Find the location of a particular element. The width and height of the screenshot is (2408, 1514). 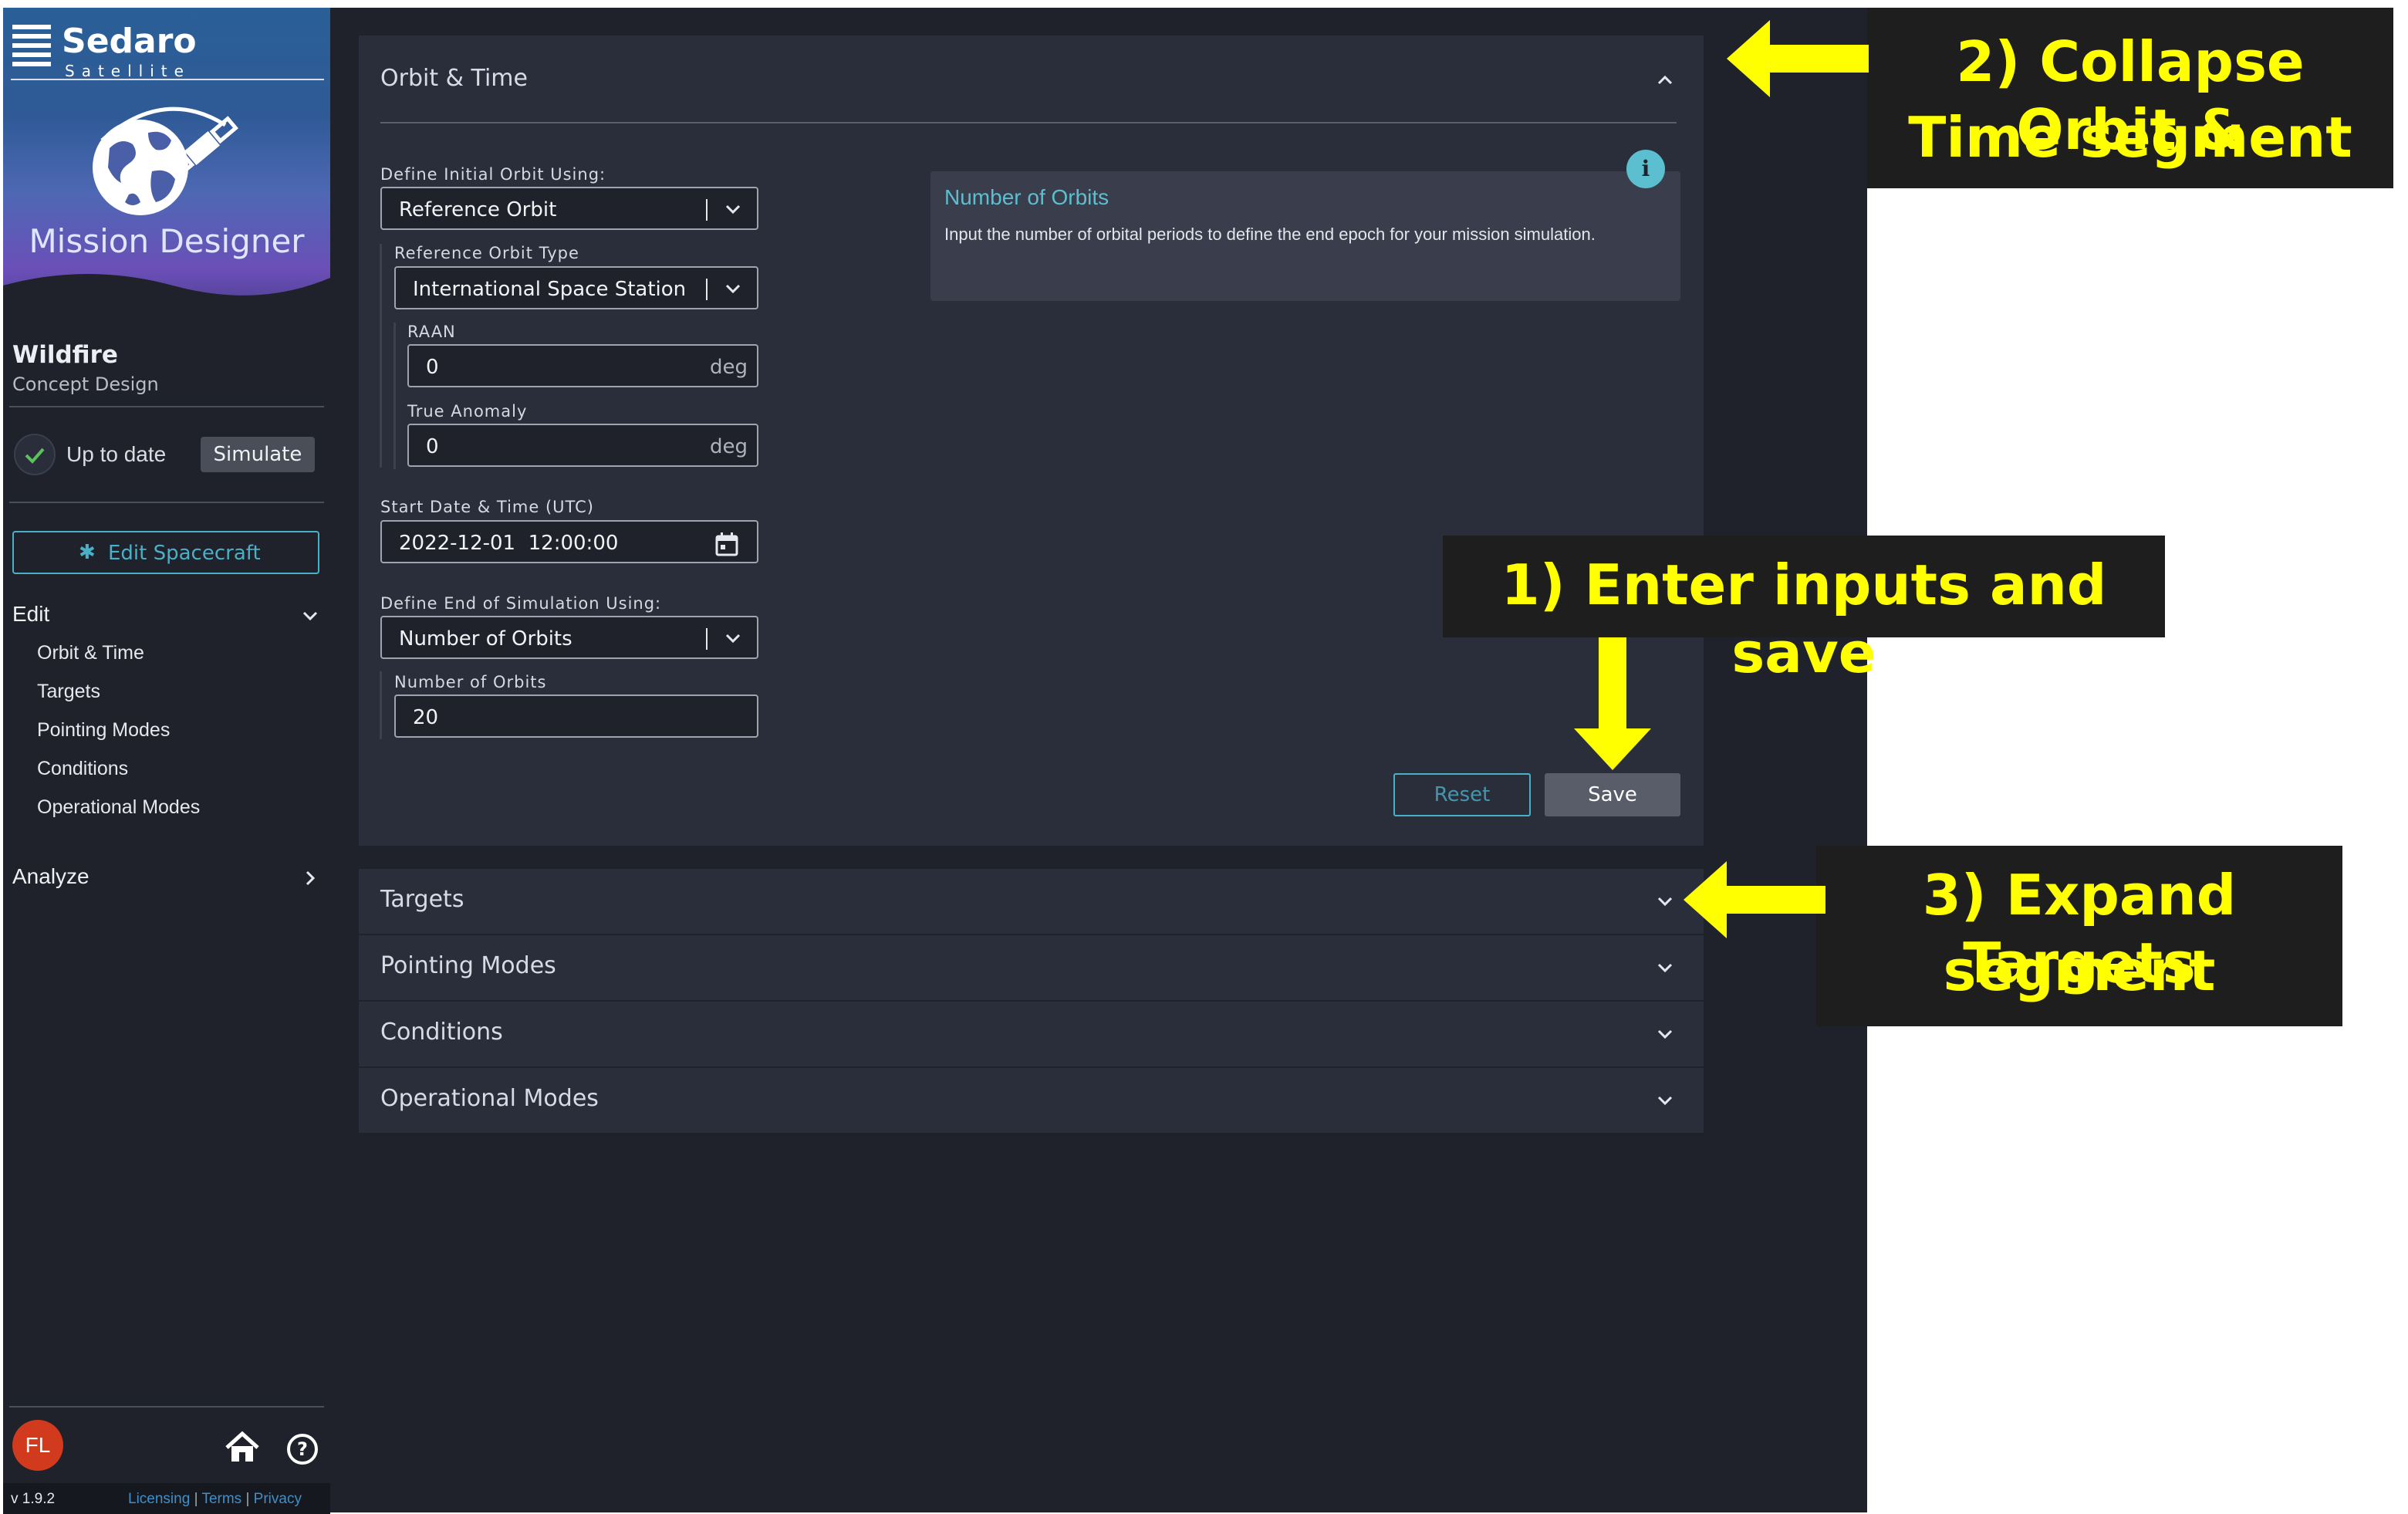

start-date-input: 2022-12-01 12:00:00 is located at coordinates (569, 541).